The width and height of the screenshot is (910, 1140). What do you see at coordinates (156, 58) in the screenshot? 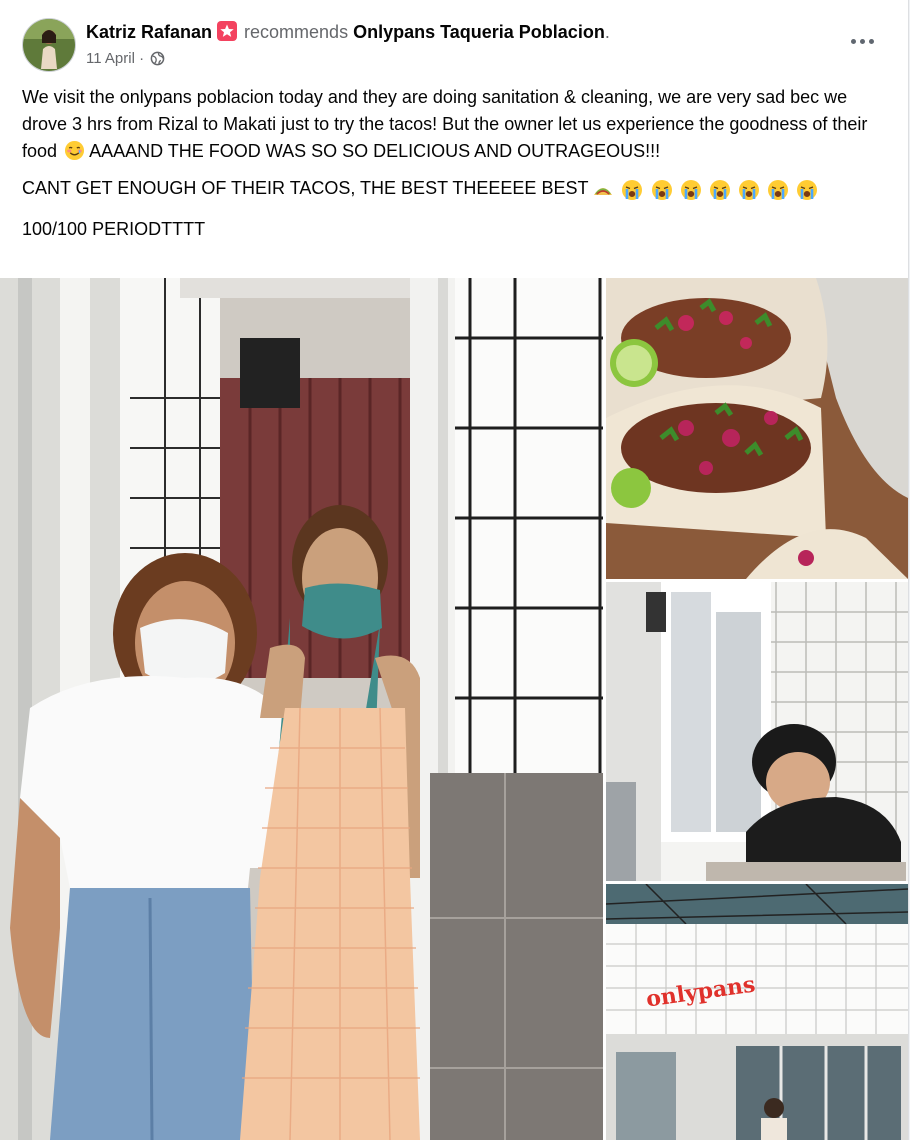
I see `globe-icon` at bounding box center [156, 58].